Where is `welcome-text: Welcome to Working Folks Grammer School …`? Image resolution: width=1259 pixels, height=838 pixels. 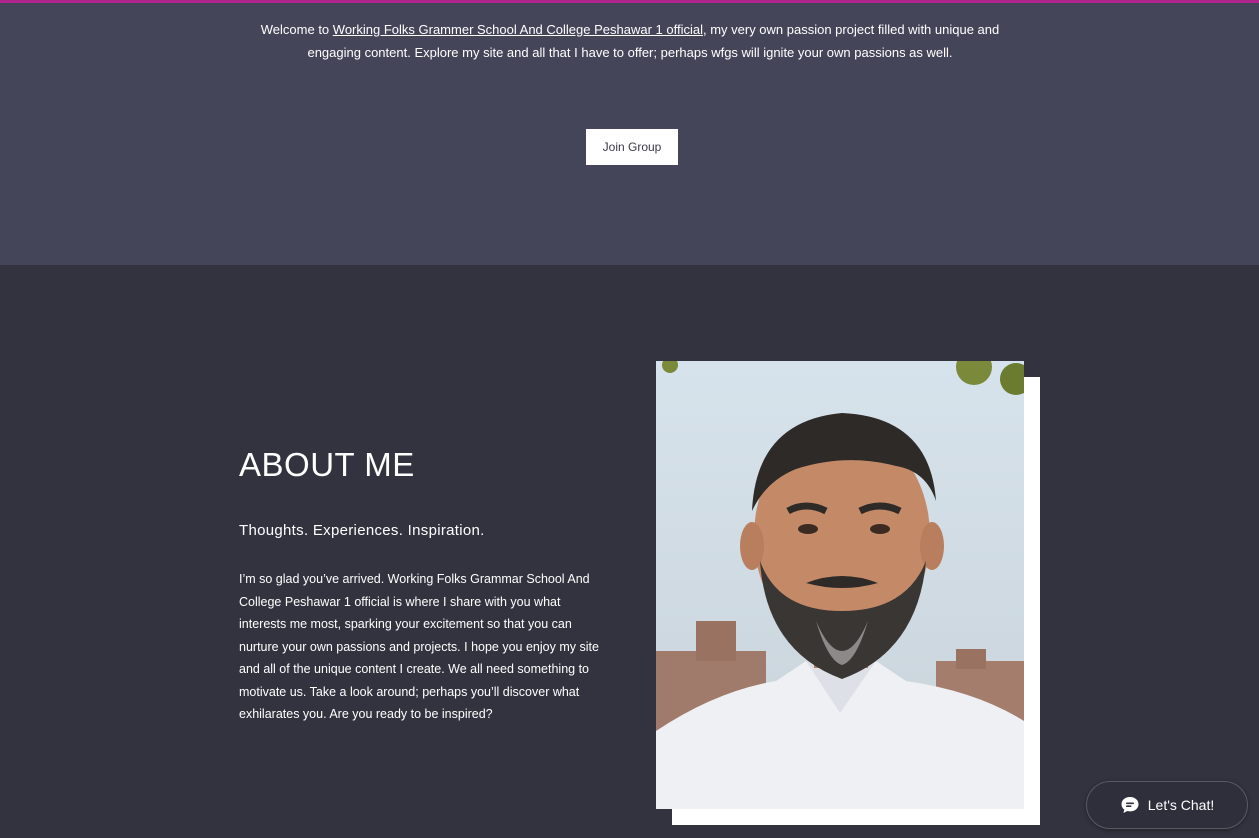 welcome-text: Welcome to Working Folks Grammer School … is located at coordinates (630, 41).